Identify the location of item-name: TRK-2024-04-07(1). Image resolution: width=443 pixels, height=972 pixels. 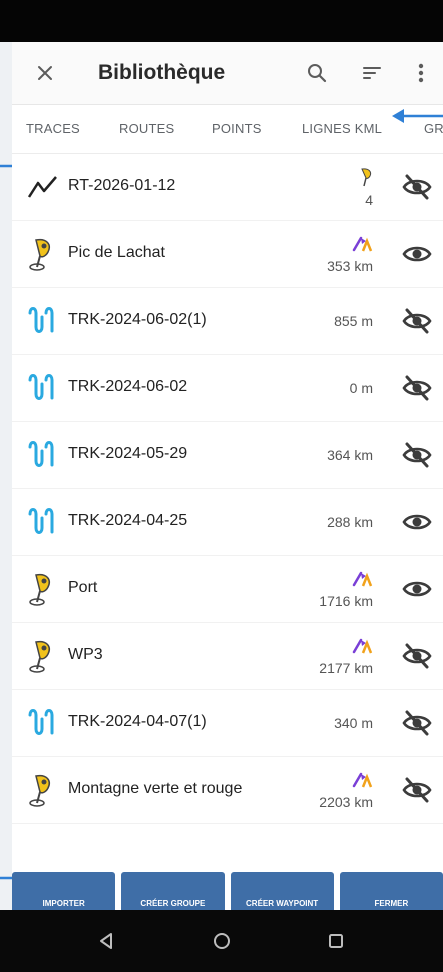
(137, 721).